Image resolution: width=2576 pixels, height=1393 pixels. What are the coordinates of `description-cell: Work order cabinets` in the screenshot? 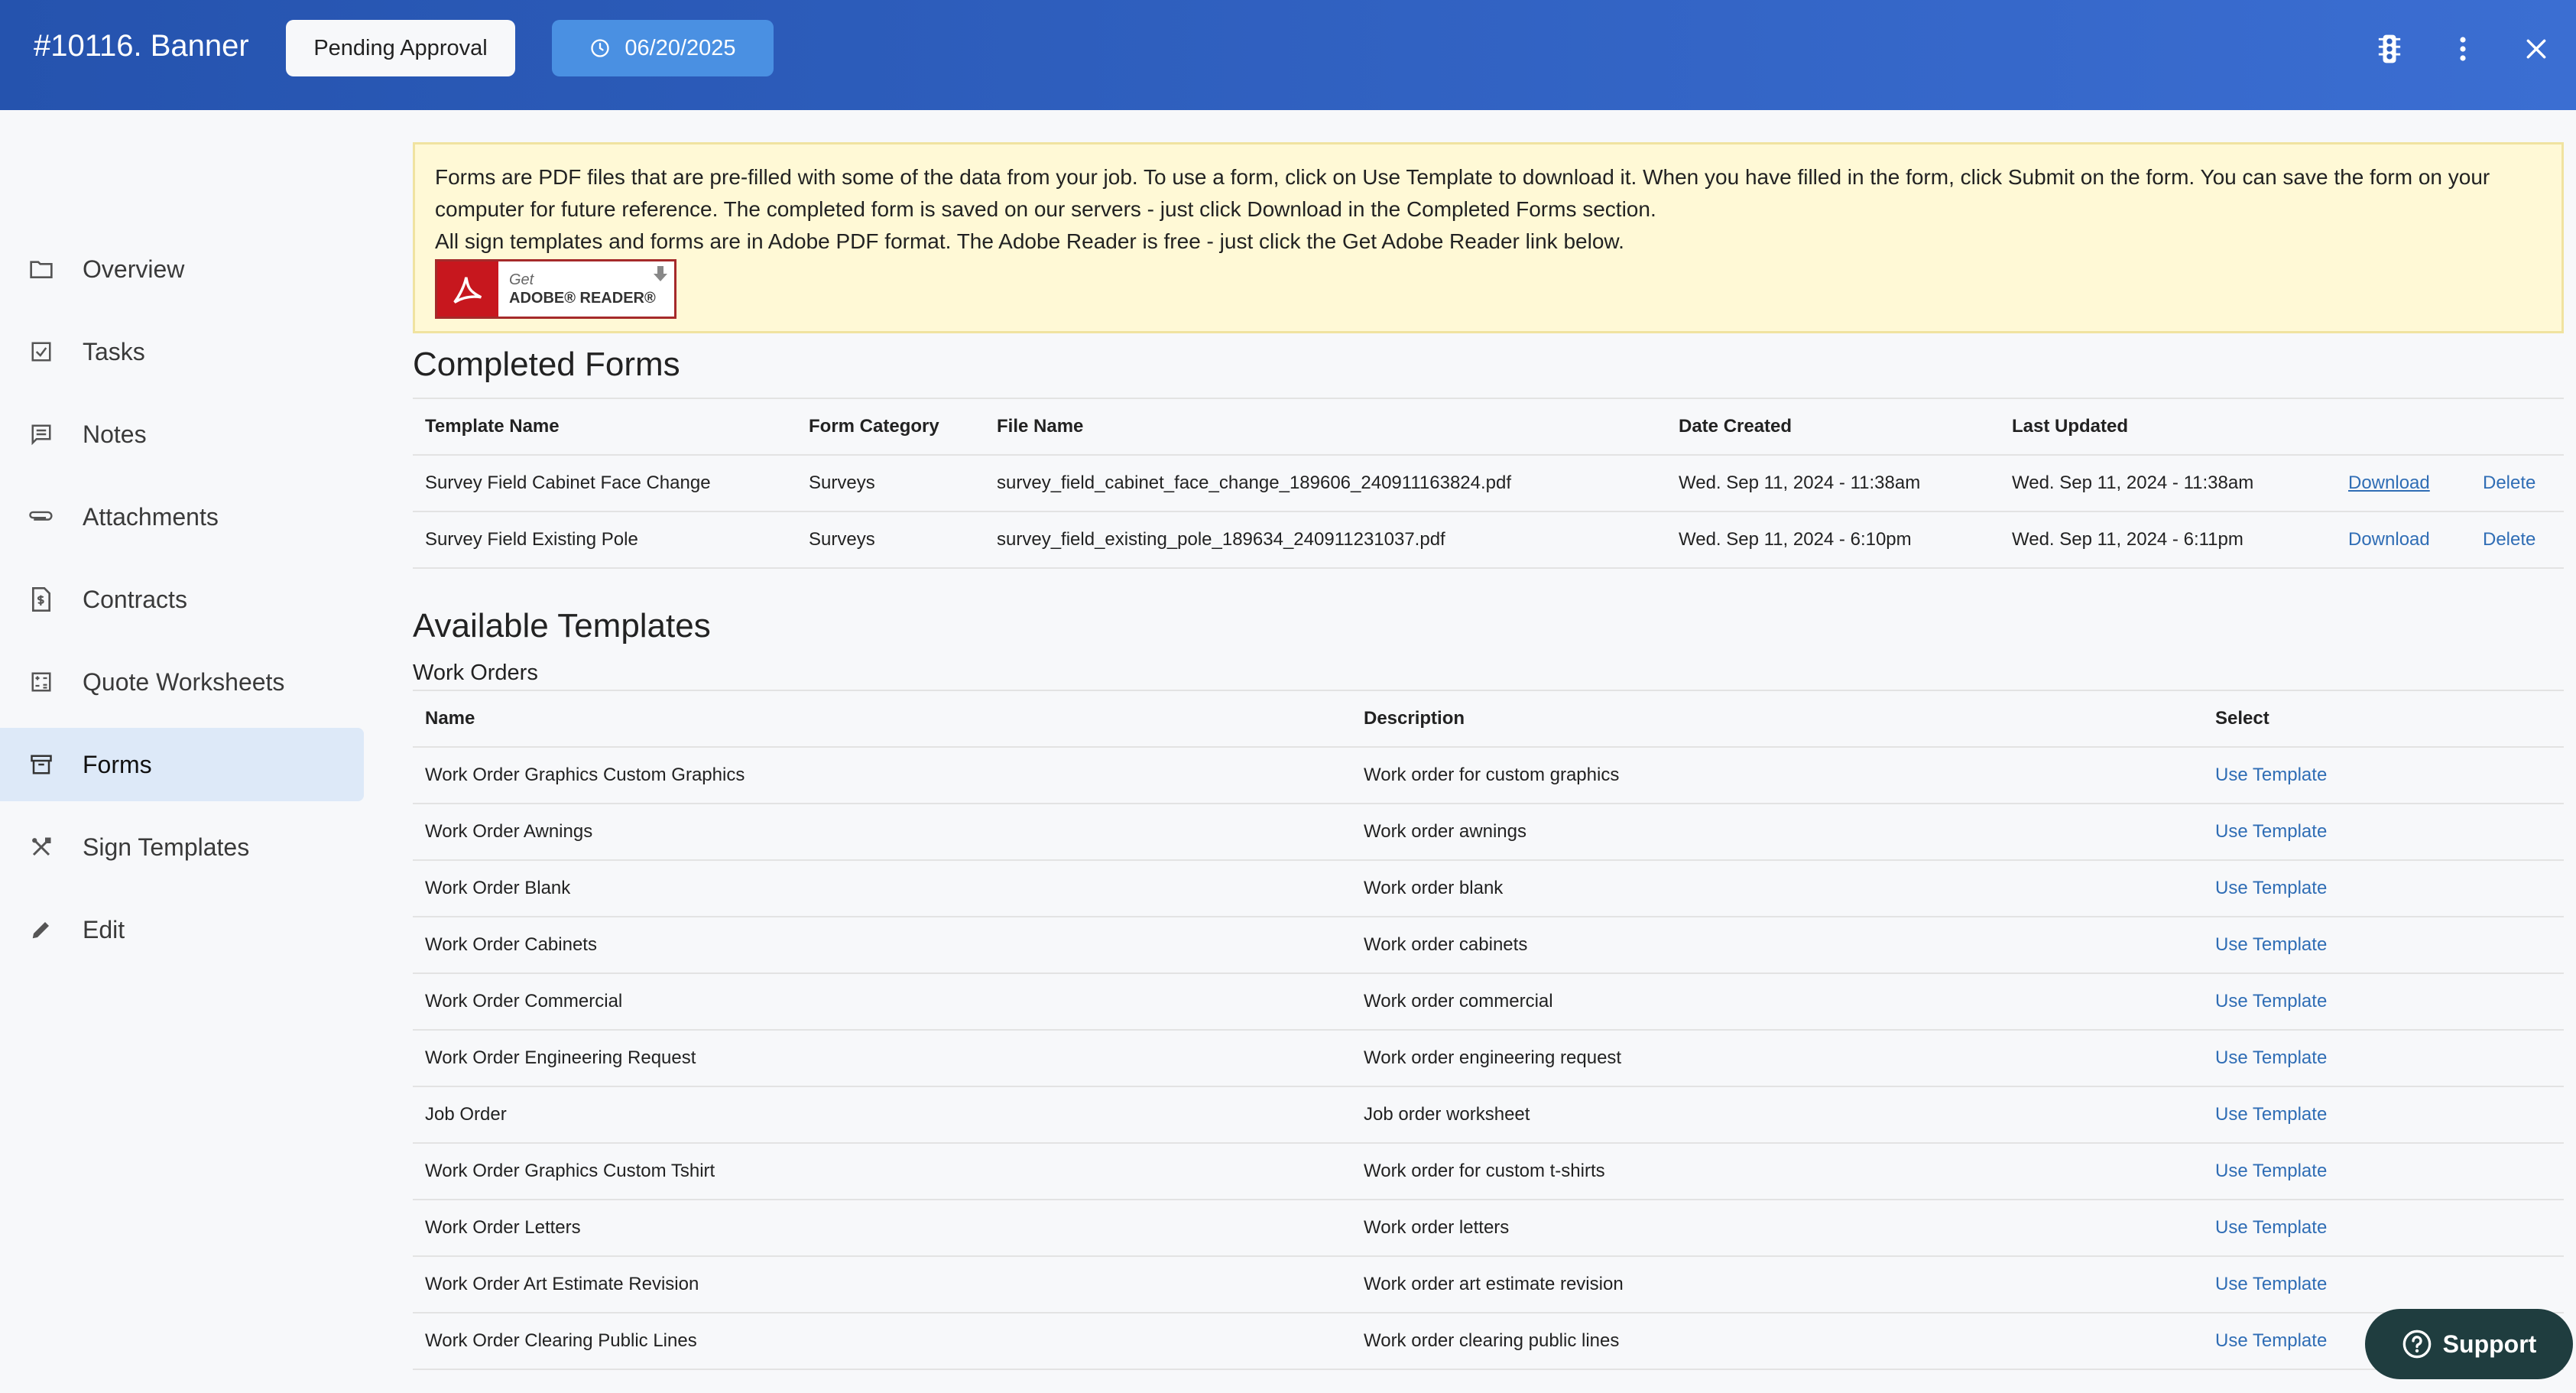 It's located at (1777, 945).